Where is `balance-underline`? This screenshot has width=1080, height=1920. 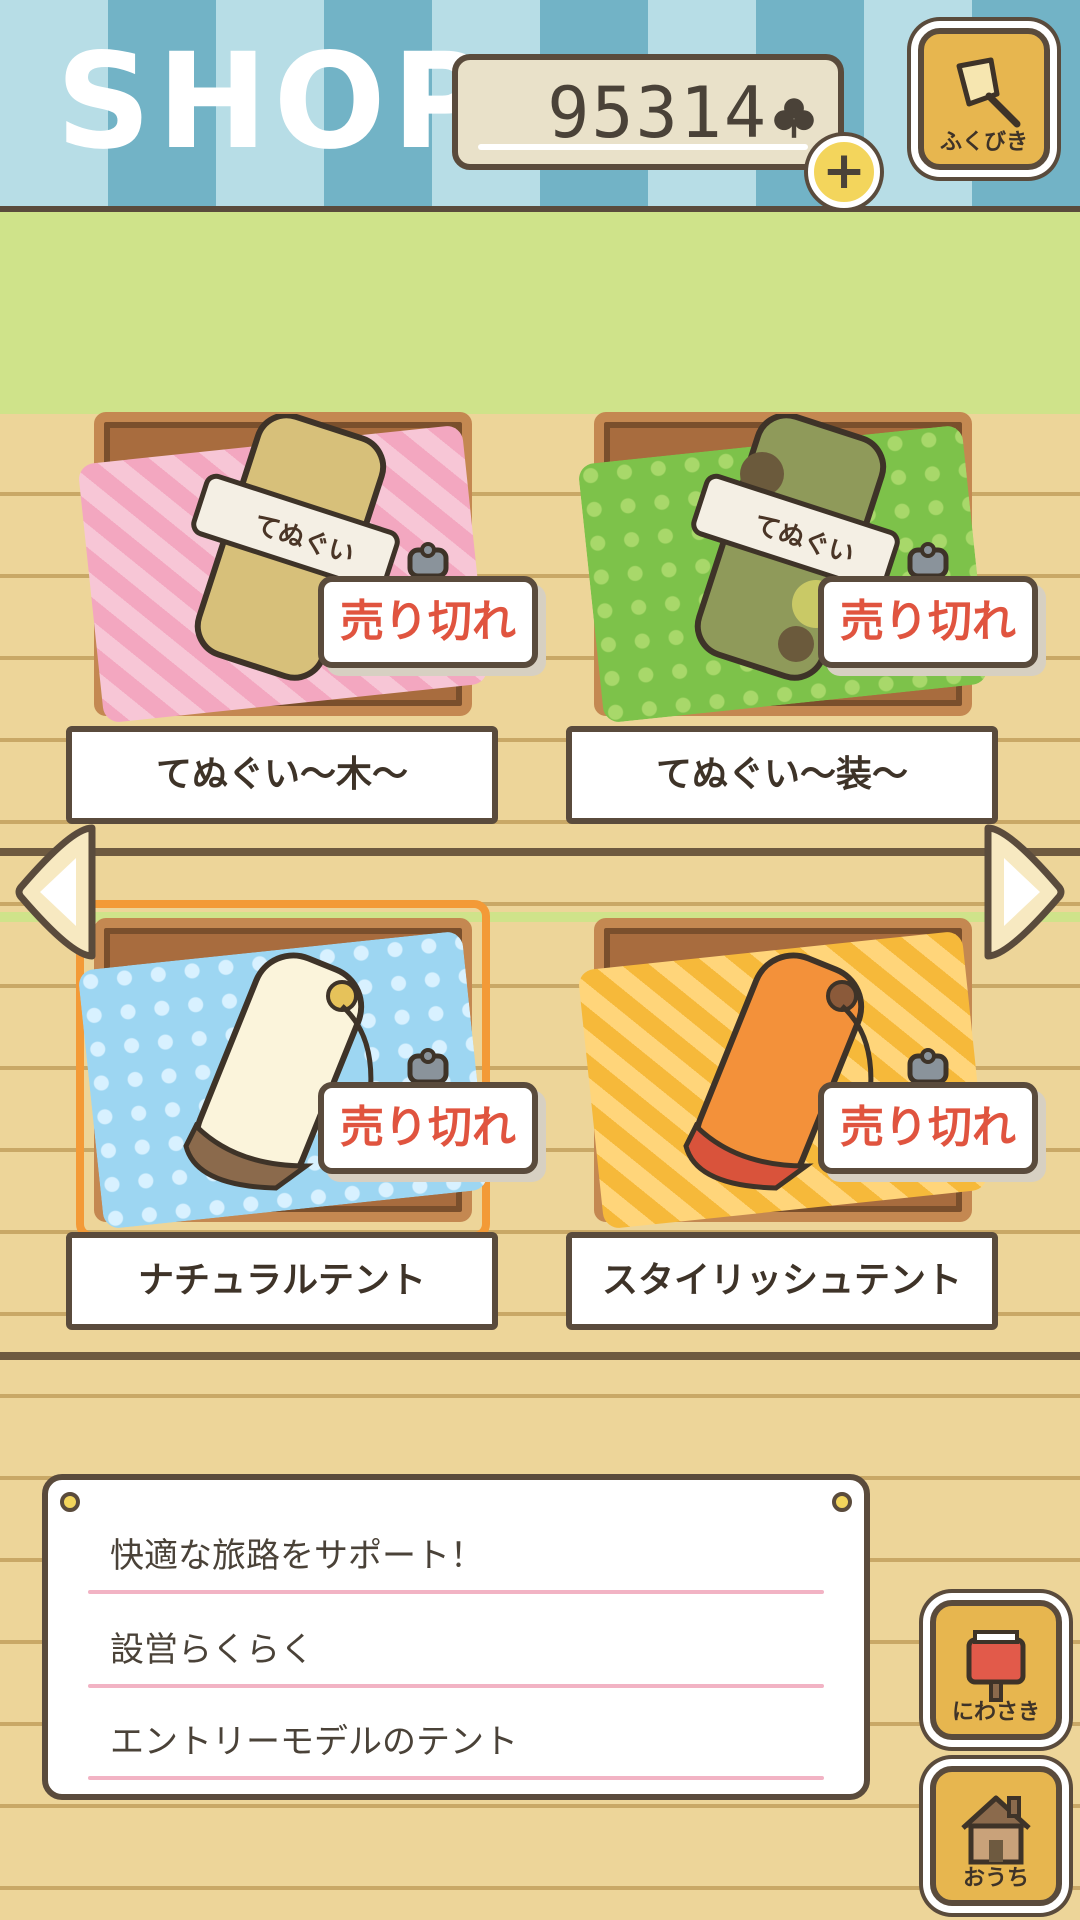
balance-underline is located at coordinates (643, 147).